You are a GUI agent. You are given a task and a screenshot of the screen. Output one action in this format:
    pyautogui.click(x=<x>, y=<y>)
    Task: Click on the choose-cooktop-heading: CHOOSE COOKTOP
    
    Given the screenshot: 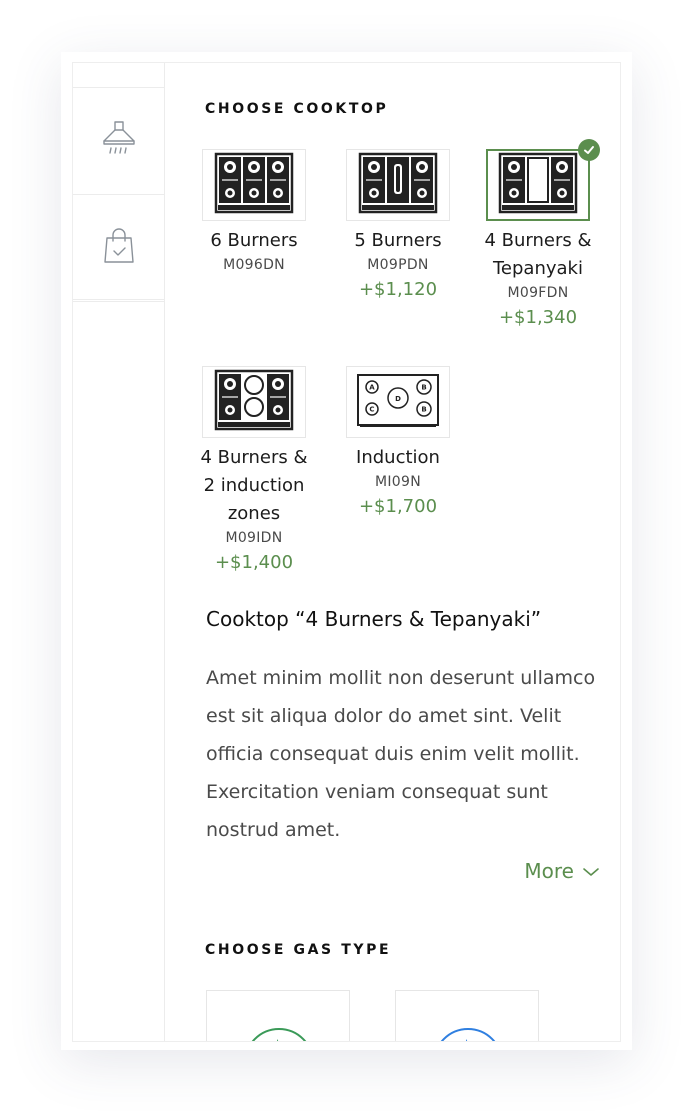 What is the action you would take?
    pyautogui.click(x=297, y=109)
    